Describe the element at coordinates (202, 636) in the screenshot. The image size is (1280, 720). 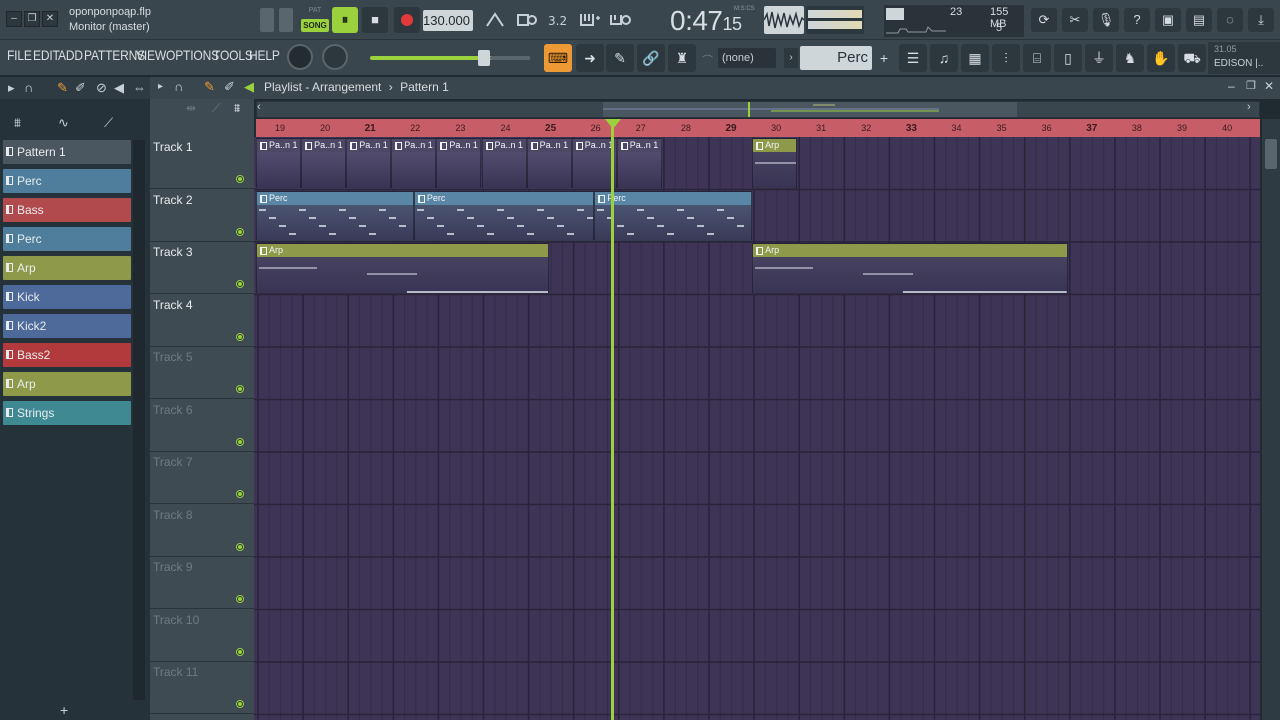
I see `track-header: Track 10` at that location.